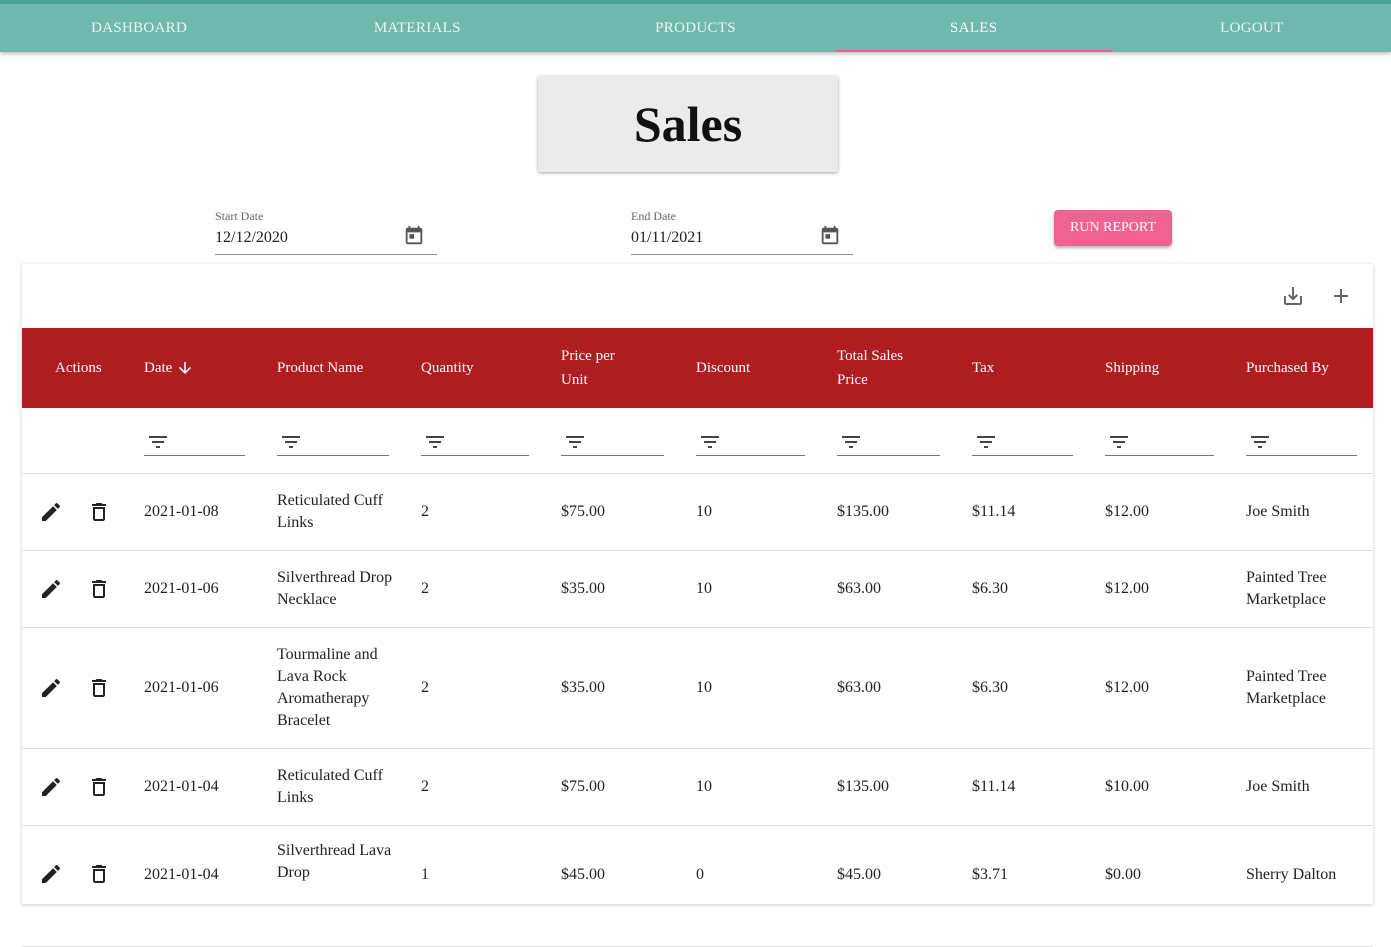 This screenshot has height=947, width=1391. What do you see at coordinates (751, 368) in the screenshot?
I see `column-header-discount: Discount` at bounding box center [751, 368].